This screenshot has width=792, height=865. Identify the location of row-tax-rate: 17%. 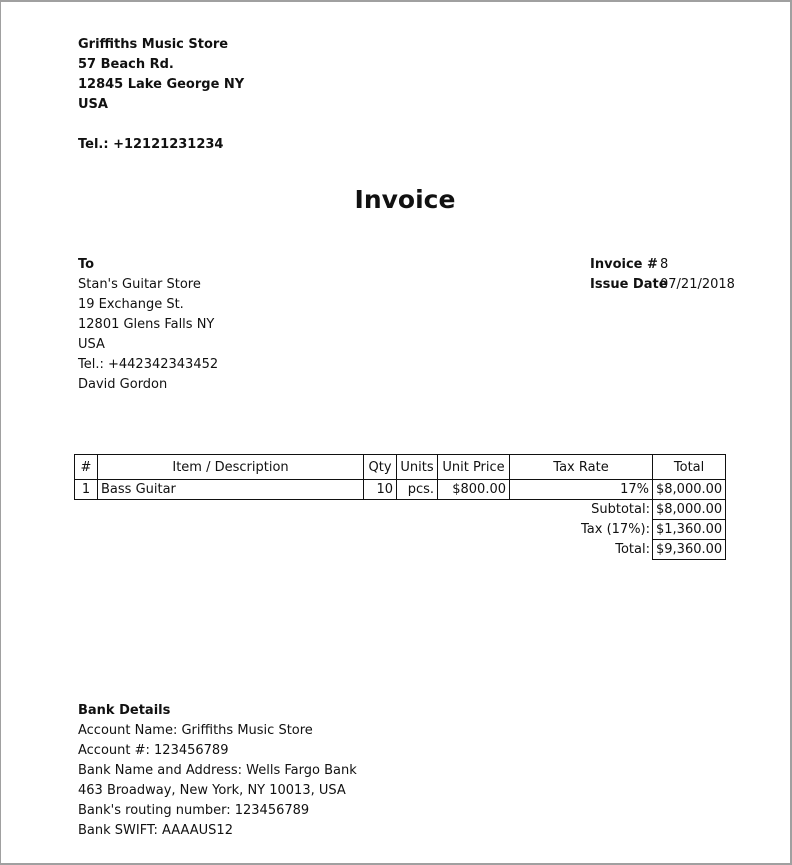
(581, 489).